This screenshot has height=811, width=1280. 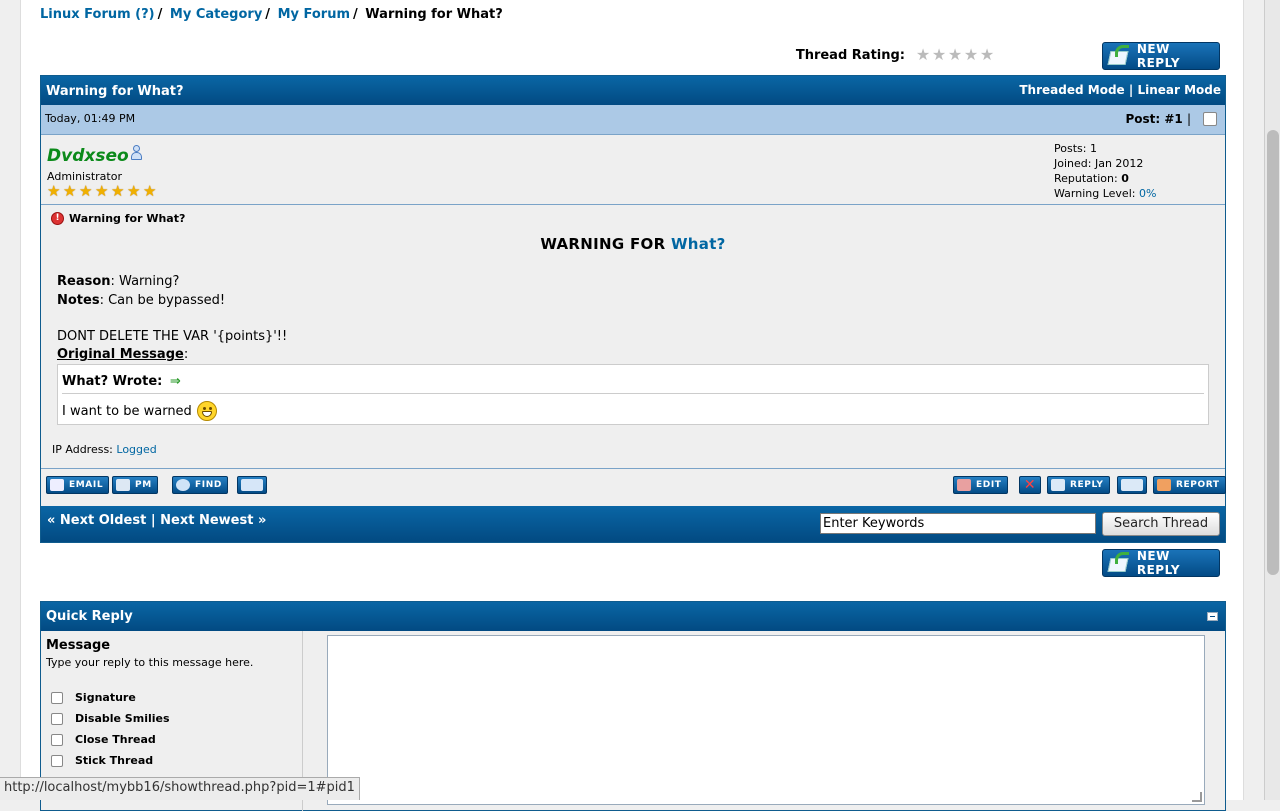 I want to click on report-button: REPORT, so click(x=1189, y=485).